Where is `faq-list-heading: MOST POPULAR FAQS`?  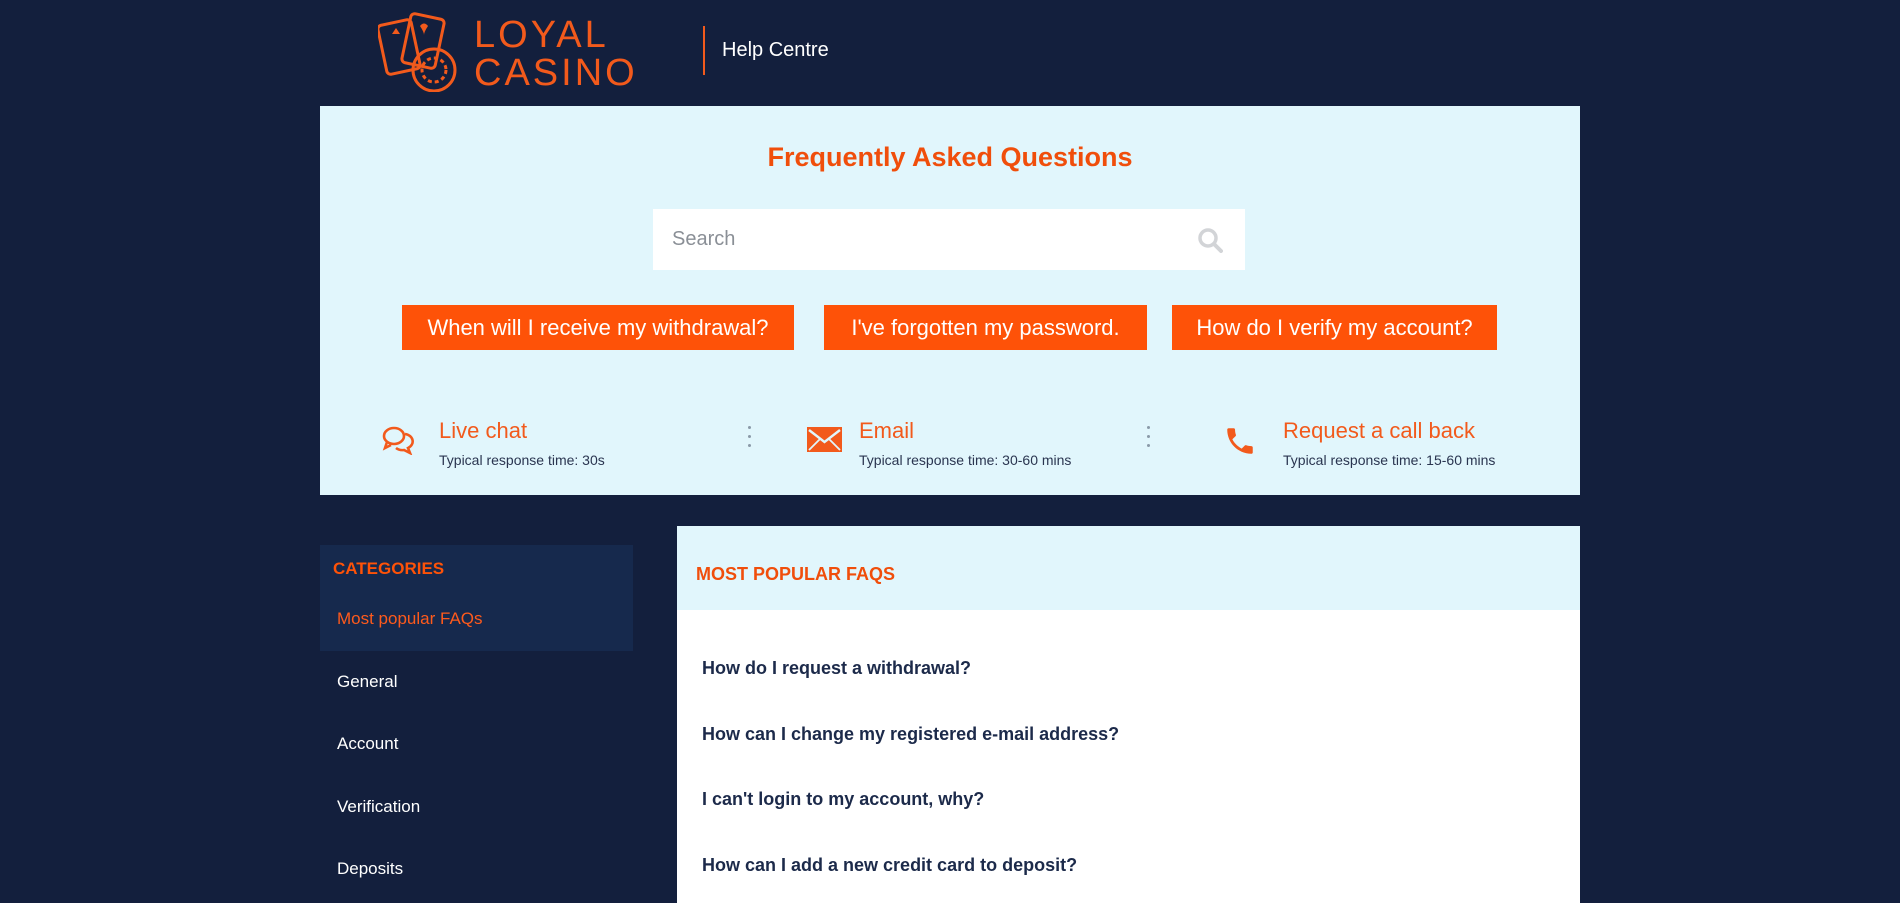
faq-list-heading: MOST POPULAR FAQS is located at coordinates (796, 574).